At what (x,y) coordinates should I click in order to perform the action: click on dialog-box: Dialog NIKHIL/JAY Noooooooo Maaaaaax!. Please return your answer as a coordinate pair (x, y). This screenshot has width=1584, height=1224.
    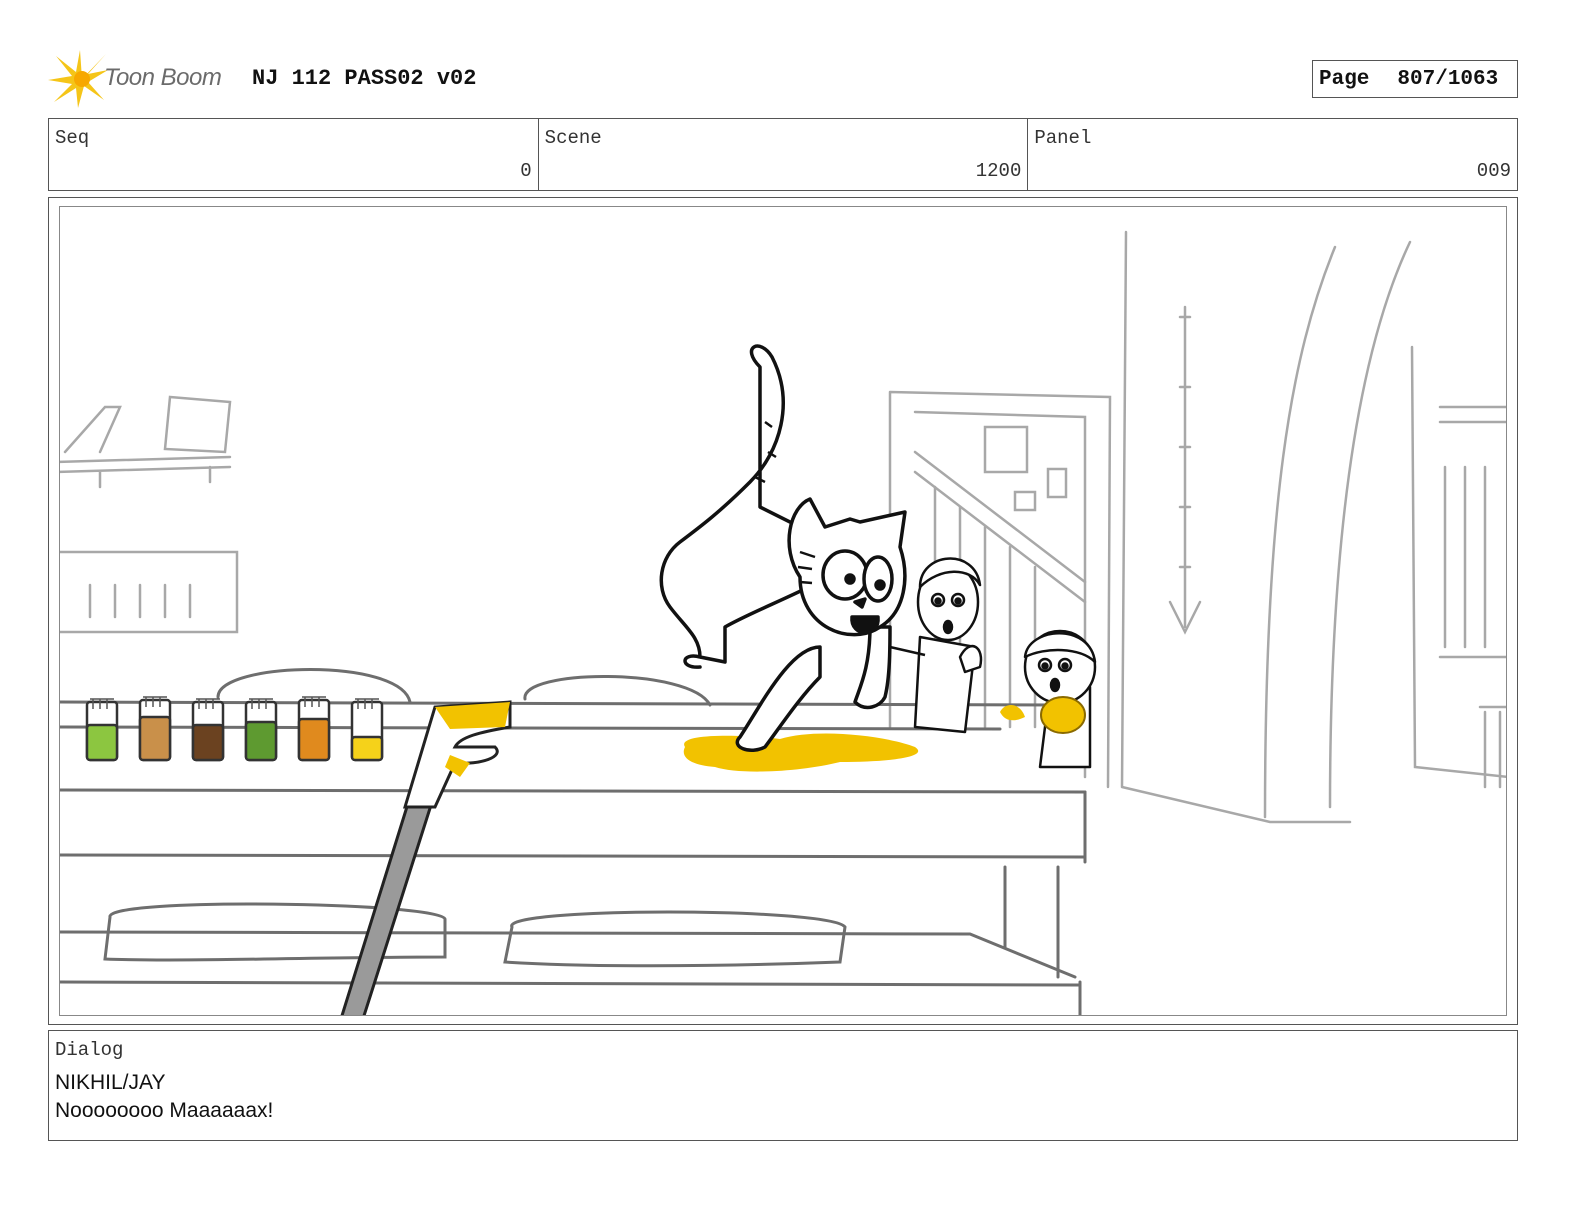
    Looking at the image, I should click on (783, 1085).